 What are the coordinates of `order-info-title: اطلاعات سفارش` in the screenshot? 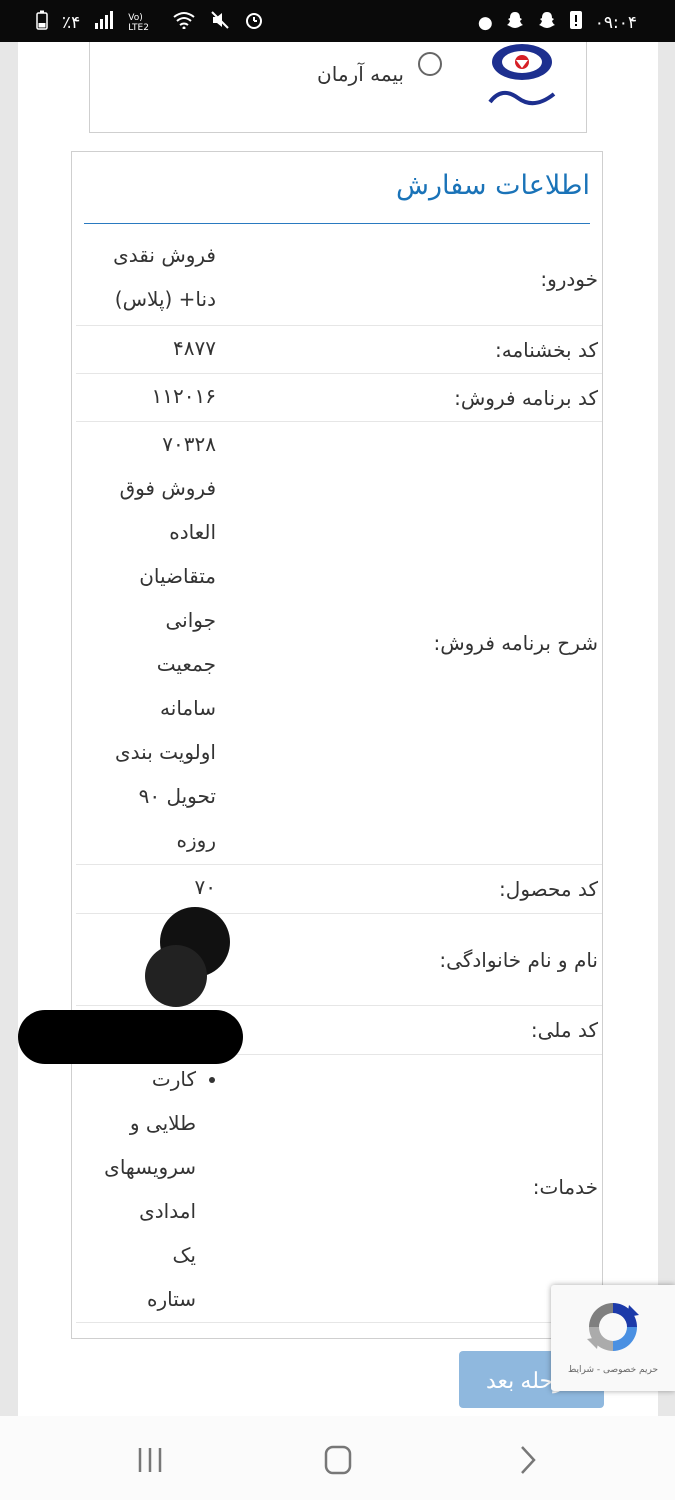 It's located at (493, 185).